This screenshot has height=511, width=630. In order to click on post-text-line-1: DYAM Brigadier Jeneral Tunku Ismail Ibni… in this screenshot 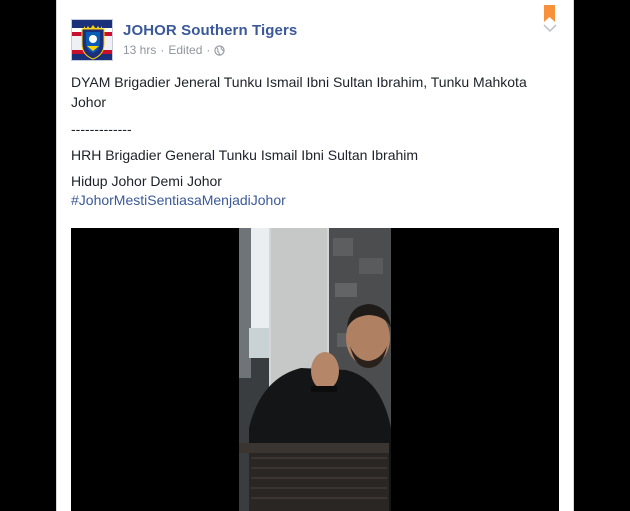, I will do `click(299, 92)`.